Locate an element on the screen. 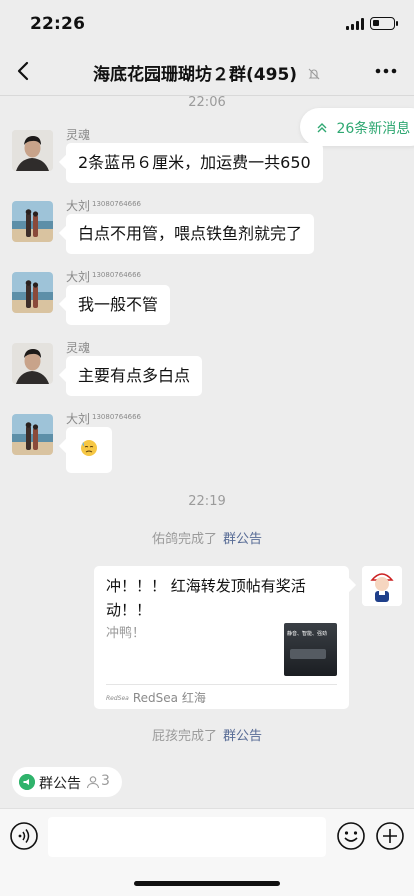  home-indicator is located at coordinates (207, 883).